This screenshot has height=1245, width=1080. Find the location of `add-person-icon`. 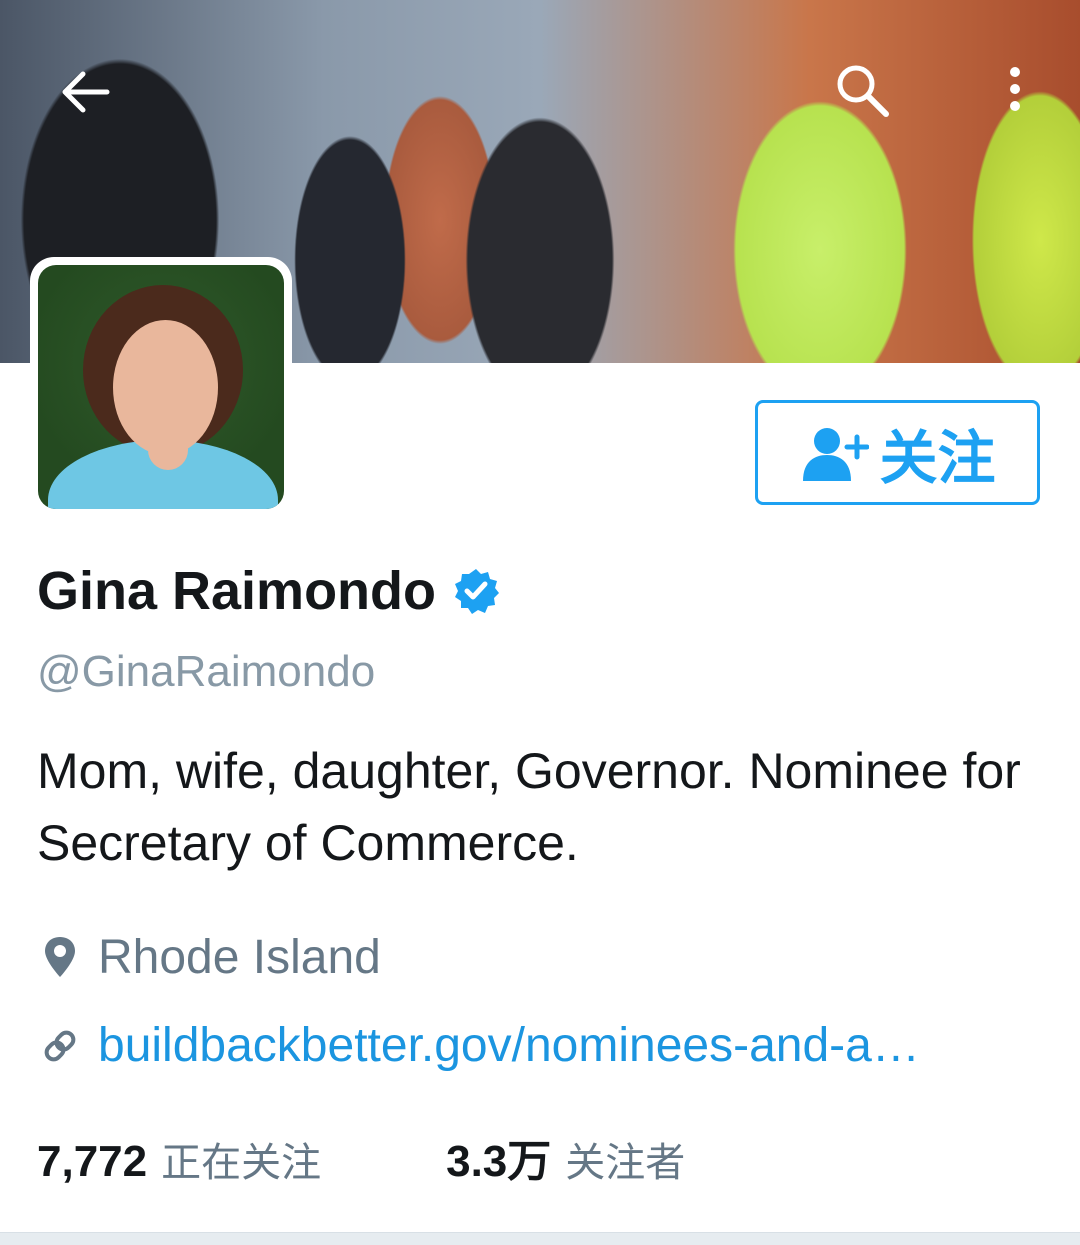

add-person-icon is located at coordinates (836, 454).